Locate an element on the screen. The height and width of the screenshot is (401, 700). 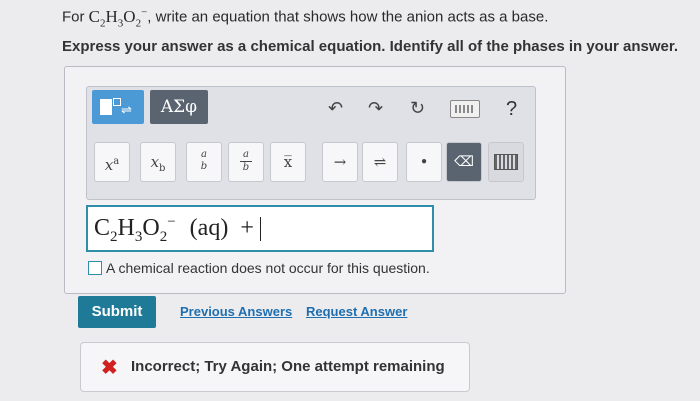
subscript-button: xb is located at coordinates (158, 162).